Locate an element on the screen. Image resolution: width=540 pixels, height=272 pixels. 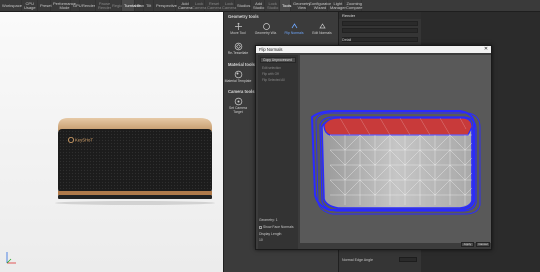
speaker-logo-text: KeySHoT is located at coordinates (84, 140).